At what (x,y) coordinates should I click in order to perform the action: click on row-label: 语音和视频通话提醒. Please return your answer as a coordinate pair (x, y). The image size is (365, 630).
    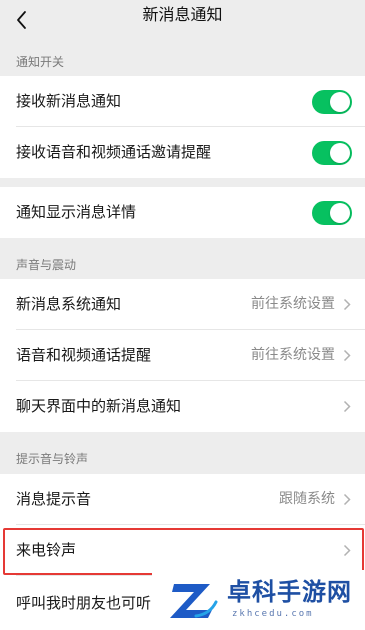
    Looking at the image, I should click on (84, 355).